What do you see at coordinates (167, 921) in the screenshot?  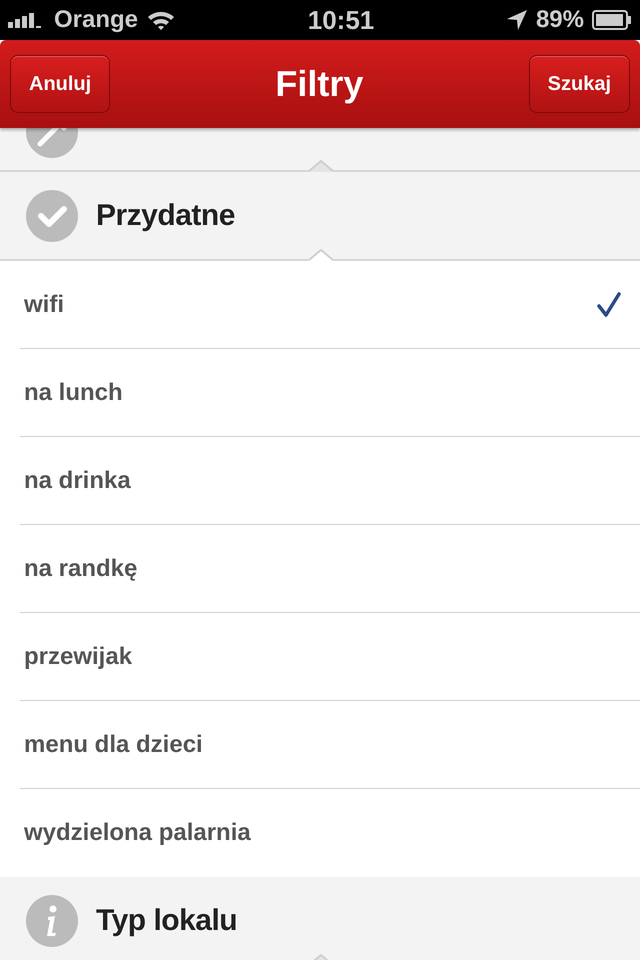 I see `section-title: Typ lokalu` at bounding box center [167, 921].